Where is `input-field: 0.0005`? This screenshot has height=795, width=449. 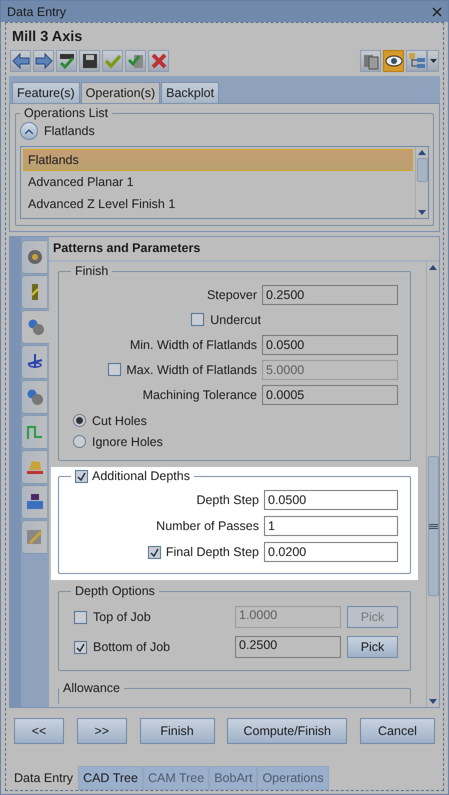 input-field: 0.0005 is located at coordinates (330, 394).